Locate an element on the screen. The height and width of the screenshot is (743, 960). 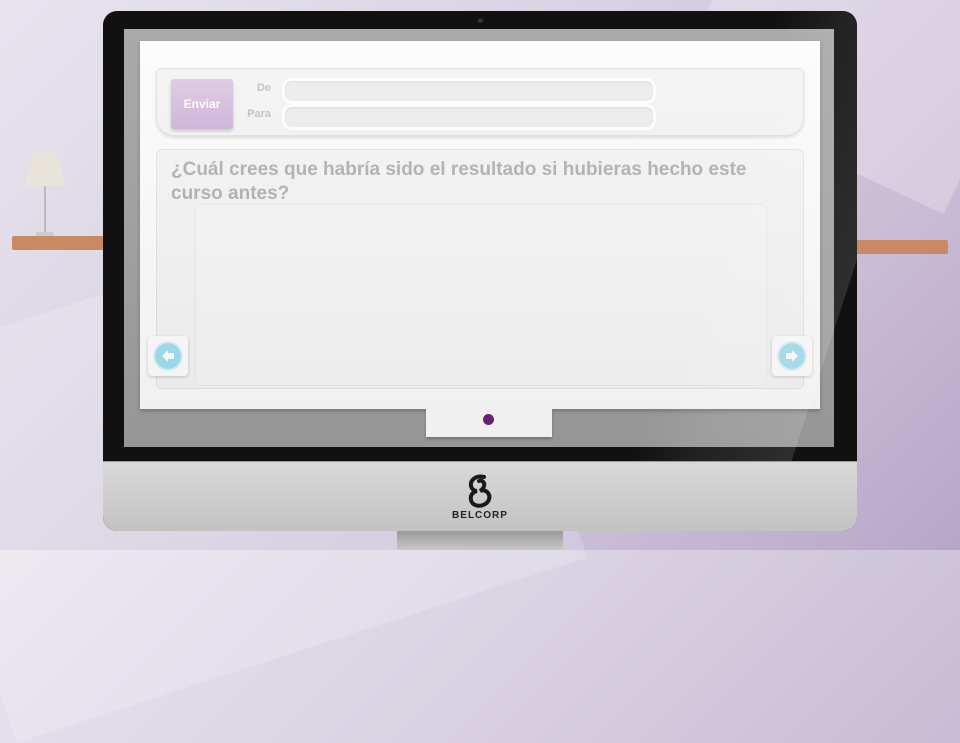
email-header: Enviar De Para is located at coordinates (480, 102).